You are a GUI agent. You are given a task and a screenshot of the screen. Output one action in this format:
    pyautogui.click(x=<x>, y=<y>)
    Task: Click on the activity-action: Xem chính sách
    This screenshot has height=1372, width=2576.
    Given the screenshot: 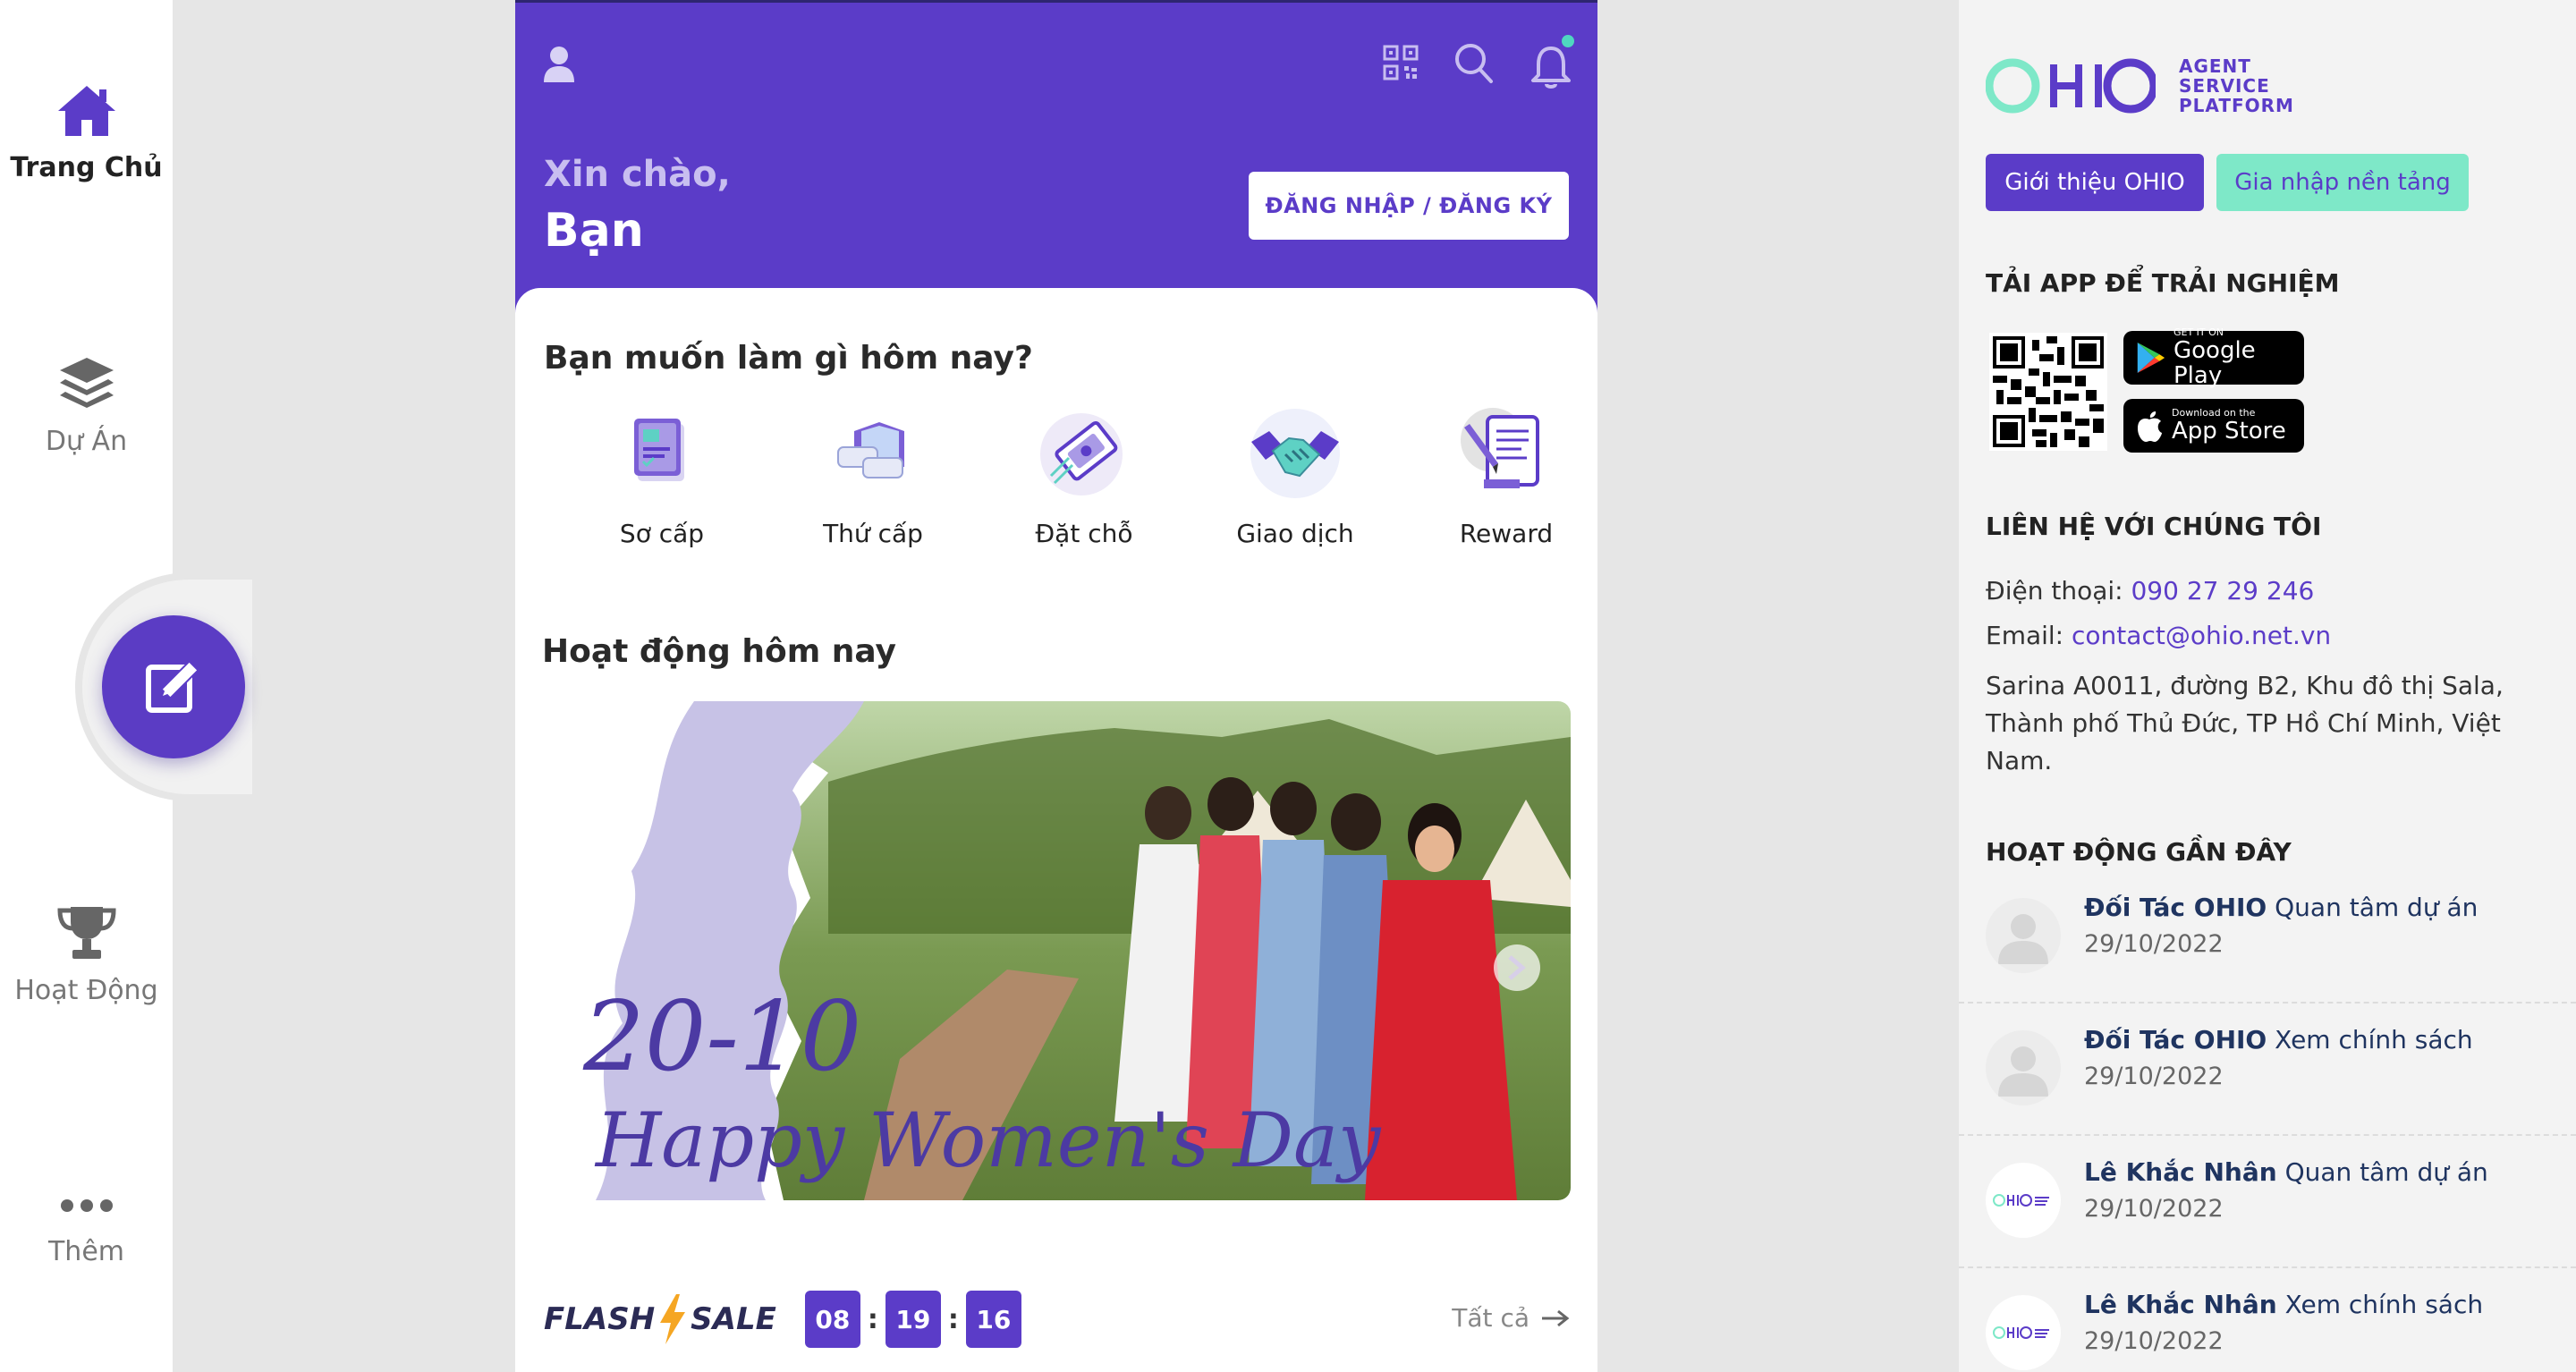 What is the action you would take?
    pyautogui.click(x=2384, y=1304)
    